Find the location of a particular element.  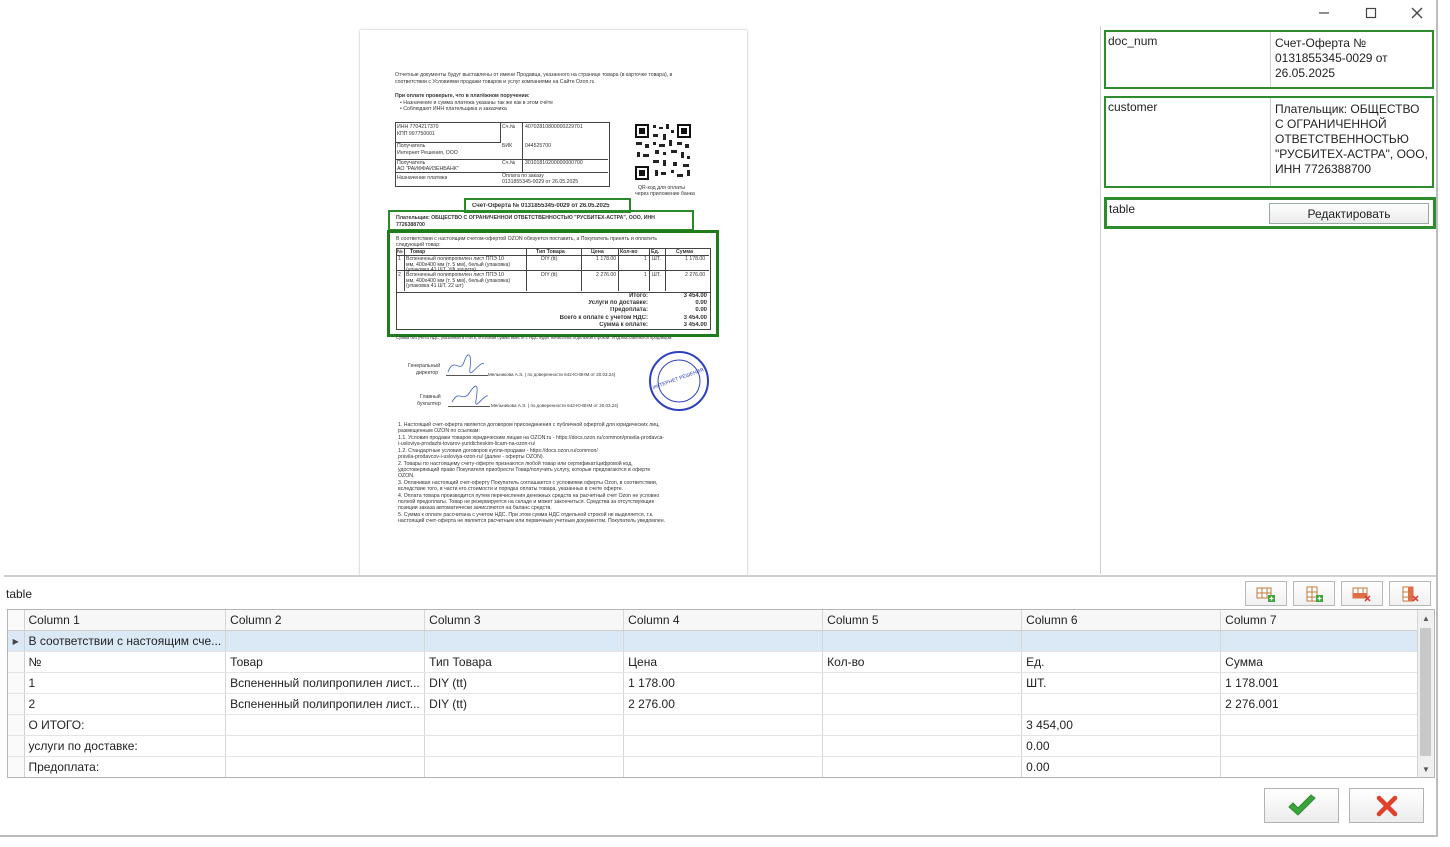

ok-button is located at coordinates (1301, 805).